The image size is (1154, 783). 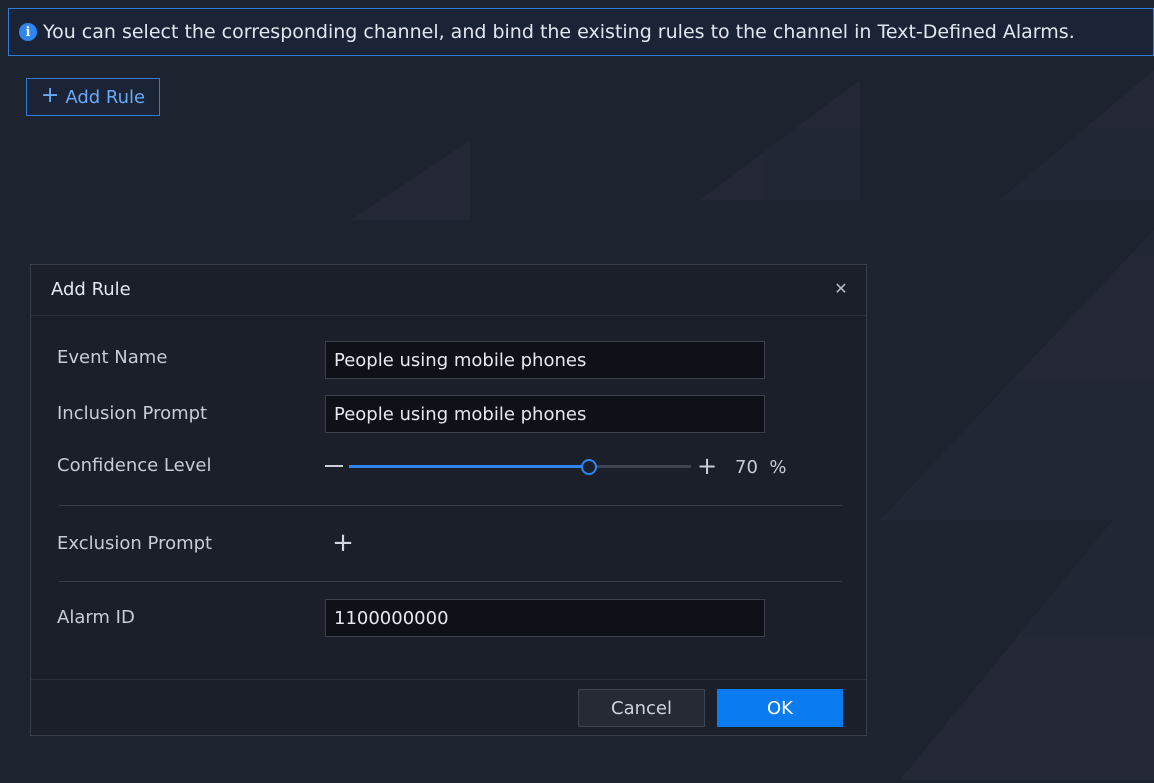 I want to click on slider-thumb, so click(x=589, y=467).